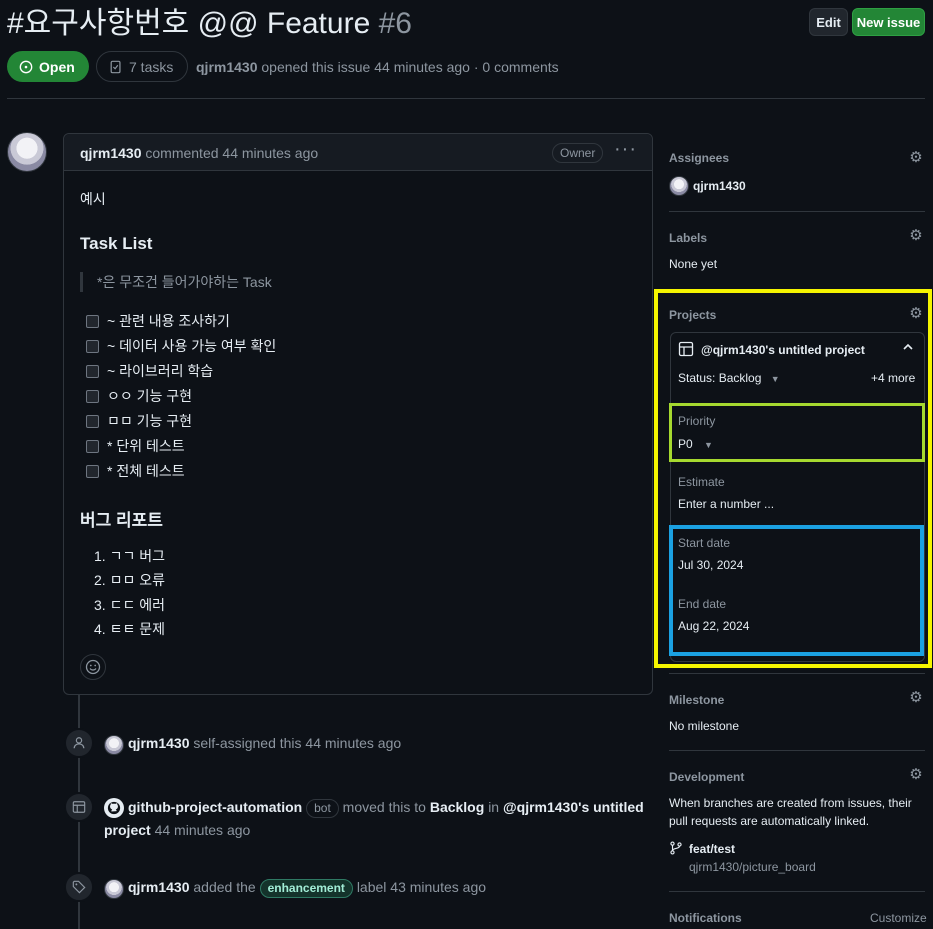  Describe the element at coordinates (146, 471) in the screenshot. I see `task-label: * 전체 테스트` at that location.